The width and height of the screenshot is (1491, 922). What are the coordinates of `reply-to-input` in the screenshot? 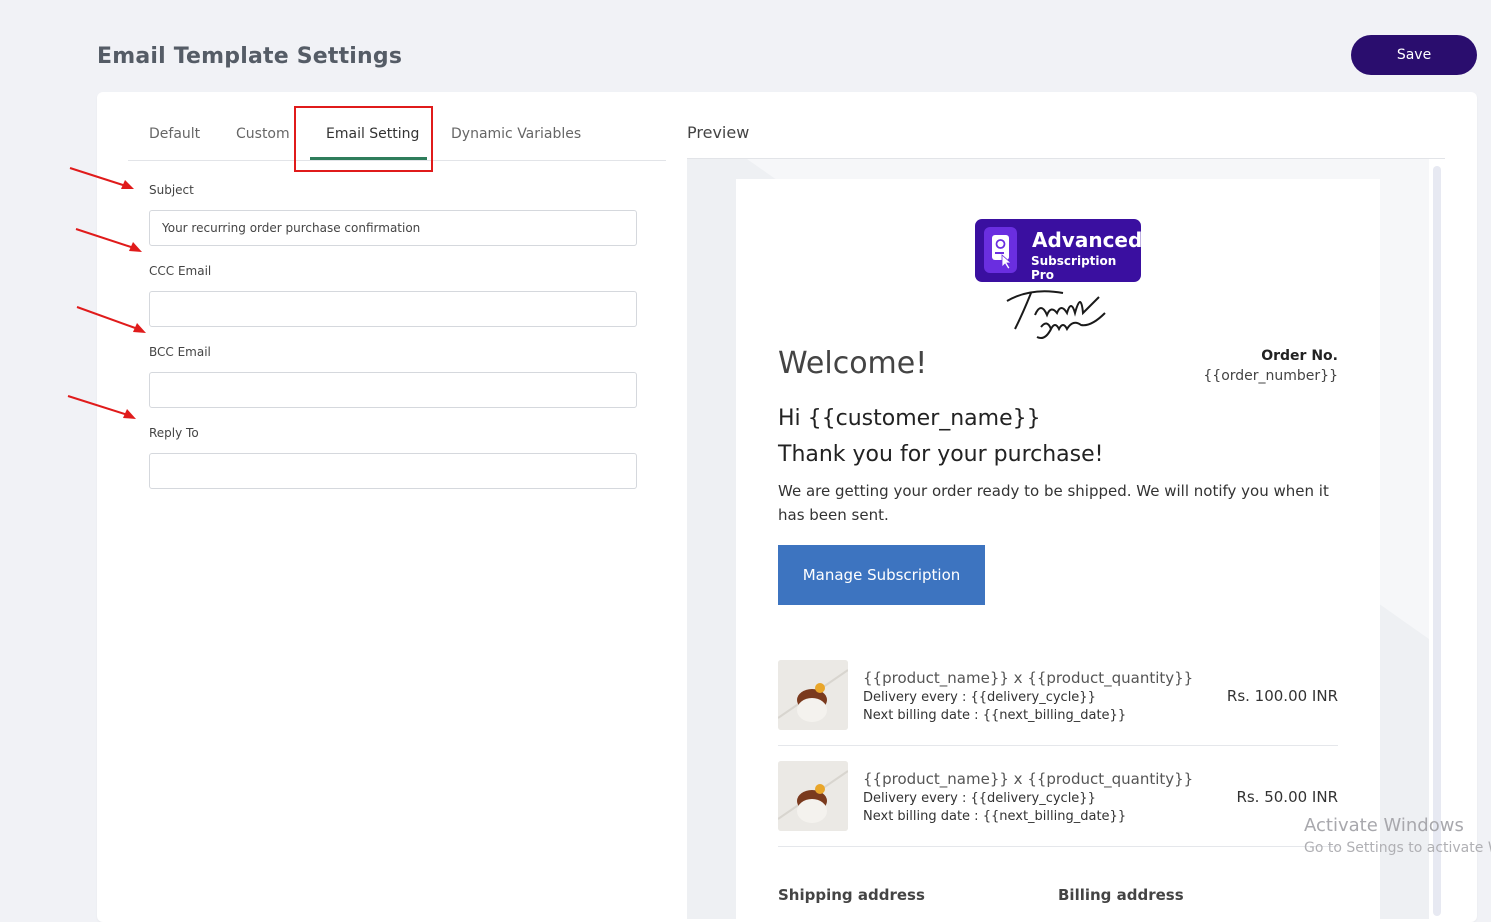 It's located at (393, 471).